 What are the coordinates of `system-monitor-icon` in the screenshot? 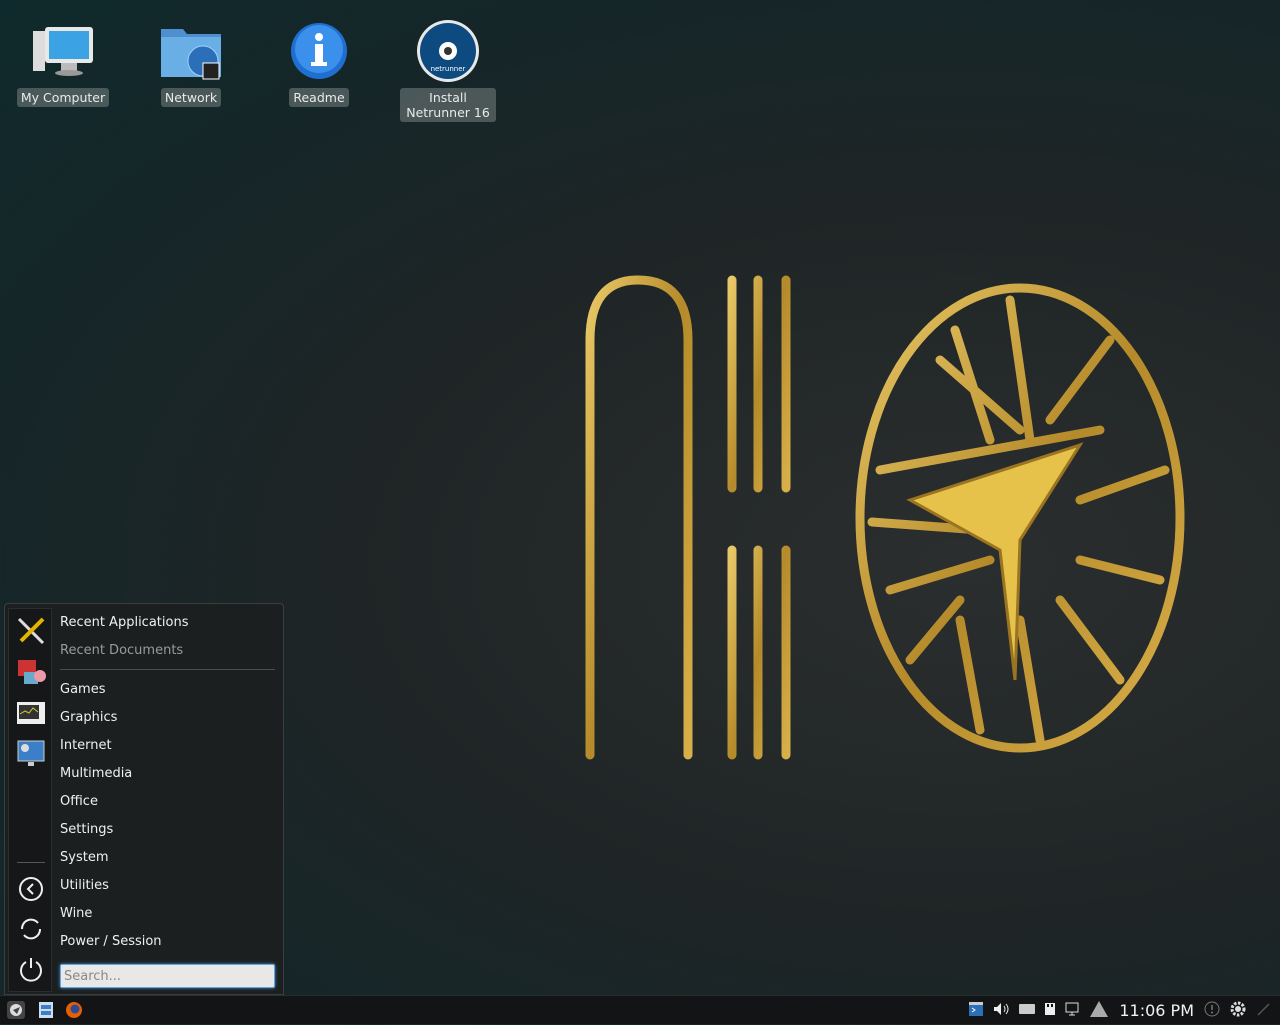 It's located at (31, 713).